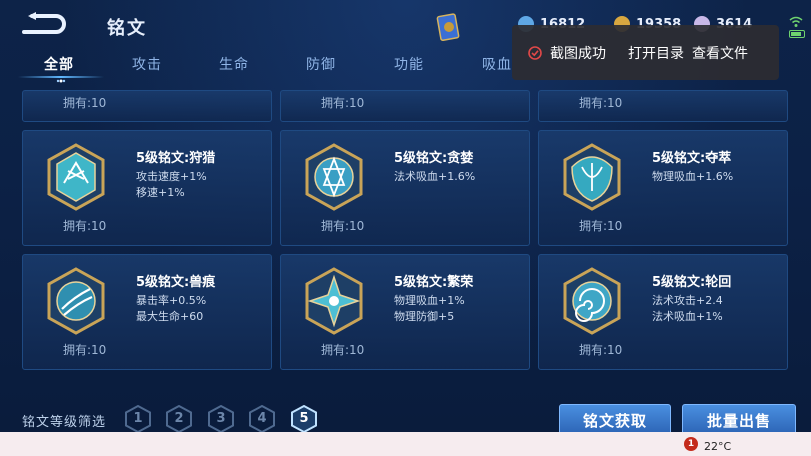 This screenshot has height=456, width=811. Describe the element at coordinates (615, 418) in the screenshot. I see `obtain-inscription-button: 铭文获取` at that location.